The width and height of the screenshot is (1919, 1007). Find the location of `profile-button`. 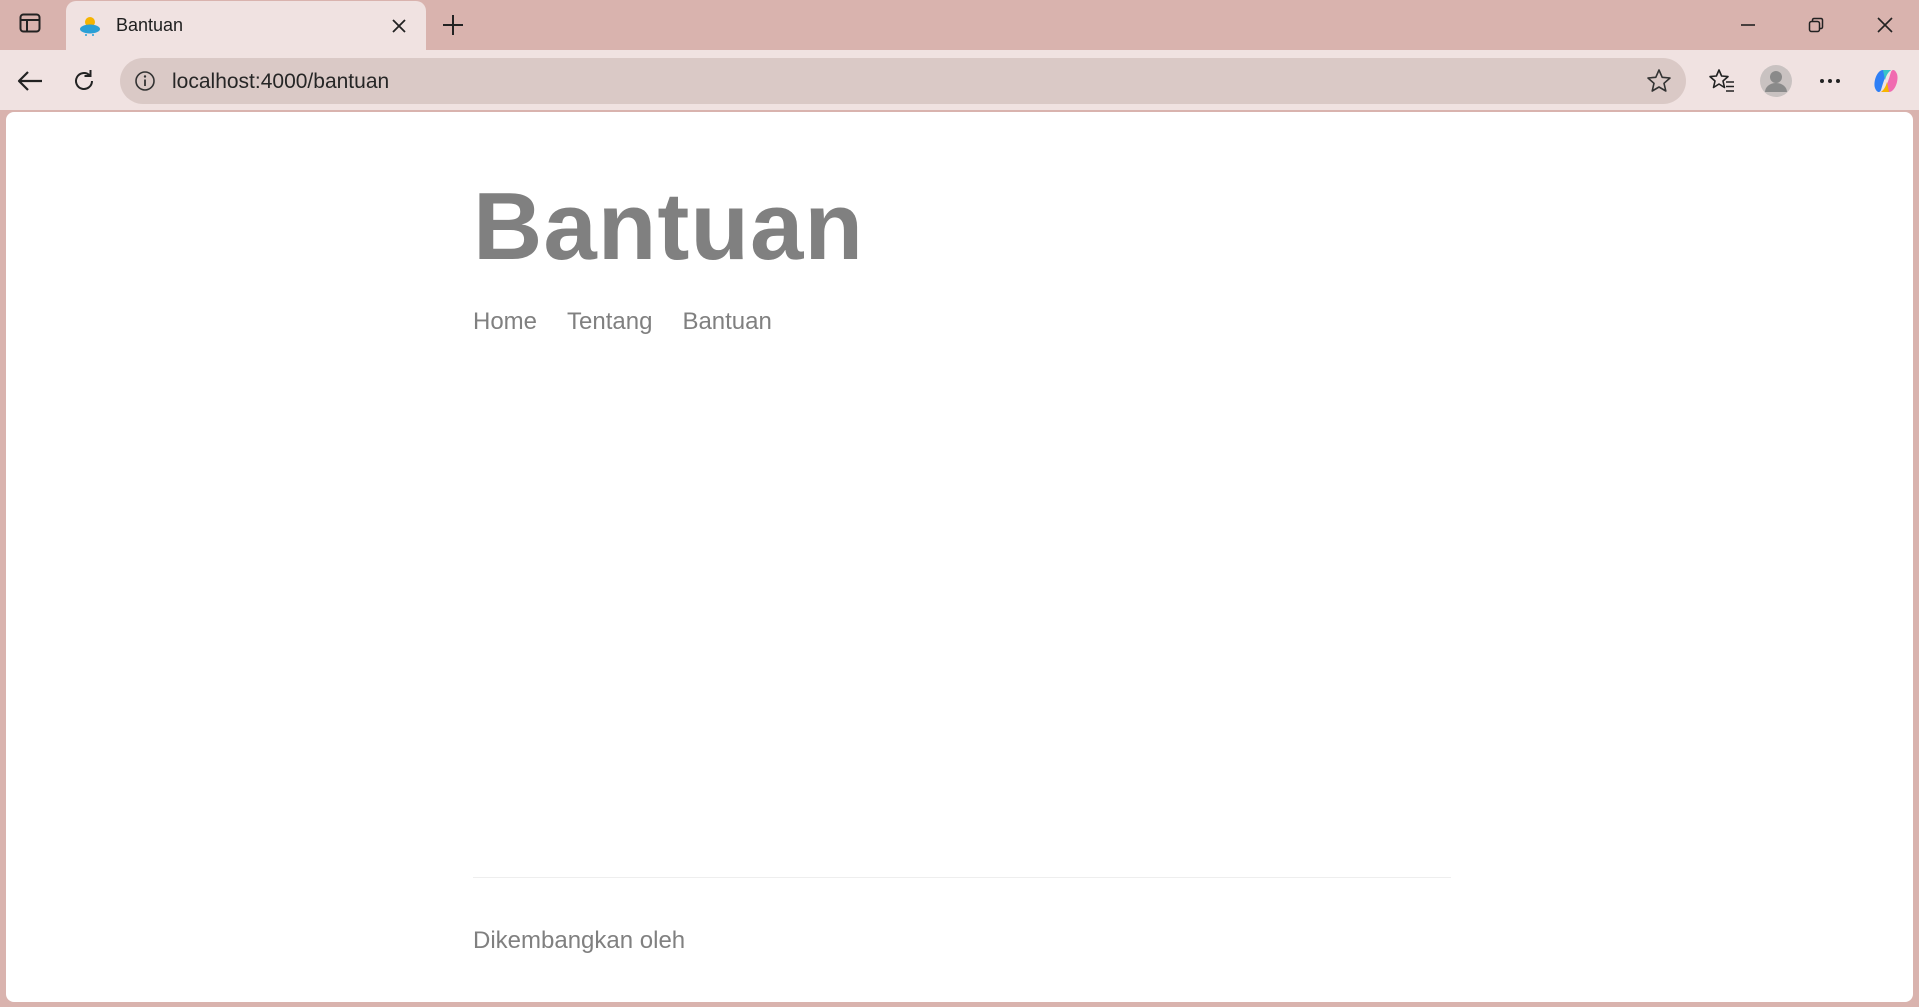

profile-button is located at coordinates (1776, 81).